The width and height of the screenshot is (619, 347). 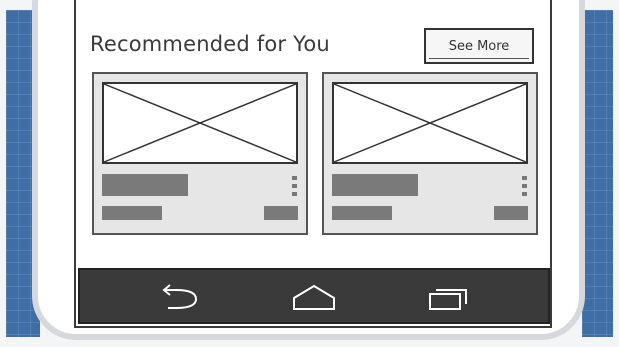 I want to click on back-icon, so click(x=182, y=297).